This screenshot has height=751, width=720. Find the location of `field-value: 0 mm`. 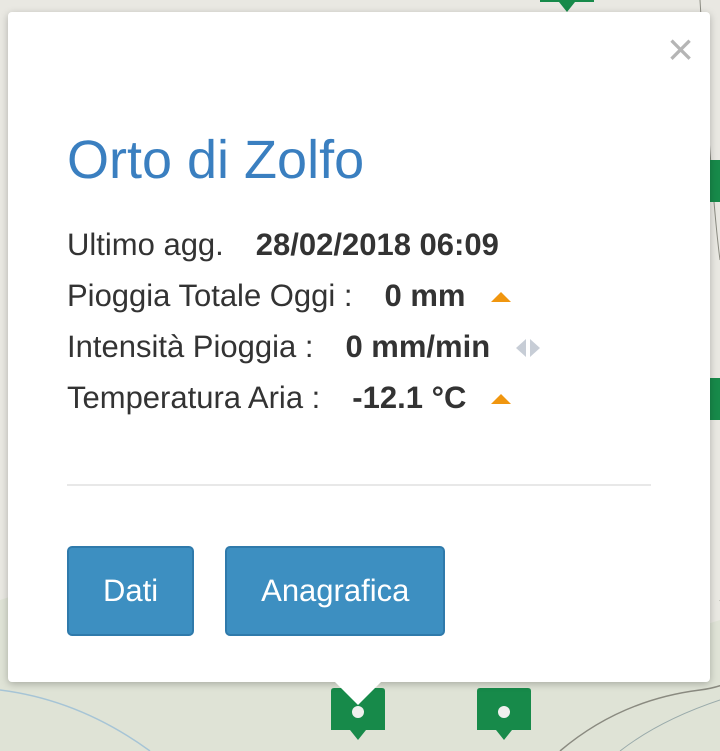

field-value: 0 mm is located at coordinates (425, 296).